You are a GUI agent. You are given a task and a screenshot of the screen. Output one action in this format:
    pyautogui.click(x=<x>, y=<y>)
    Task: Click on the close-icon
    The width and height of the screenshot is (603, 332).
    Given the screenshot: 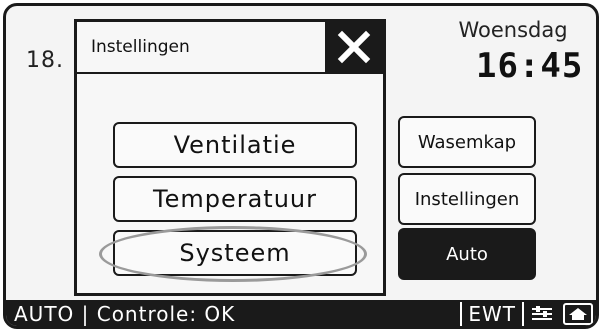 What is the action you would take?
    pyautogui.click(x=354, y=47)
    